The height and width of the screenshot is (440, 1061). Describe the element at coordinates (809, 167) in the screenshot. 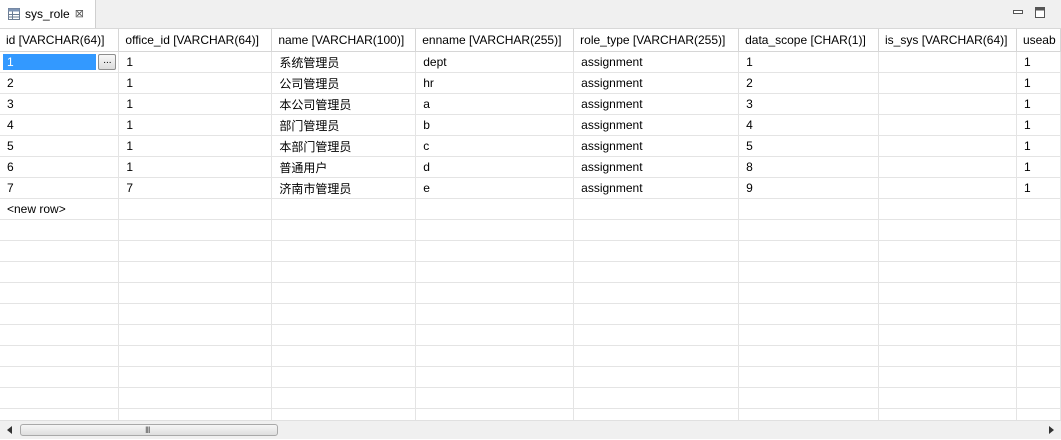

I see `table-cell: 8` at that location.